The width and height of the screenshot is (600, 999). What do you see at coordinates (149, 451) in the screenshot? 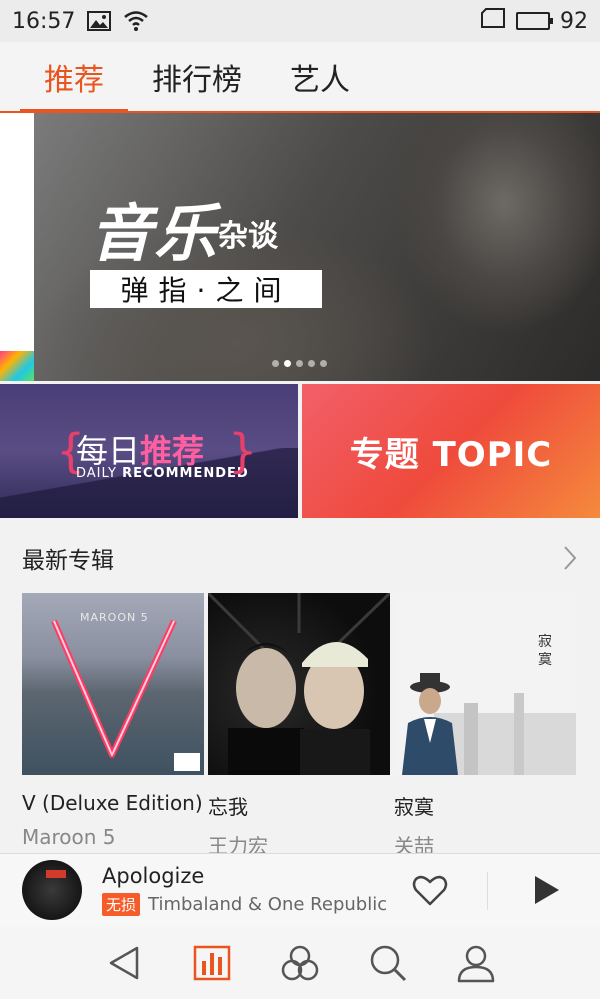
I see `daily-recommended-tile: { 每日推荐 DAILY RECOMMENDED }` at bounding box center [149, 451].